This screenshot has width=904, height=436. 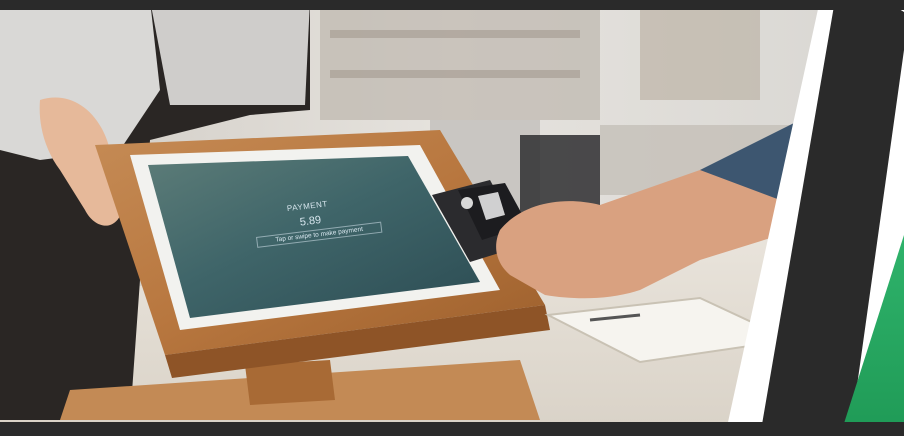 I want to click on background-shelves, so click(x=460, y=65).